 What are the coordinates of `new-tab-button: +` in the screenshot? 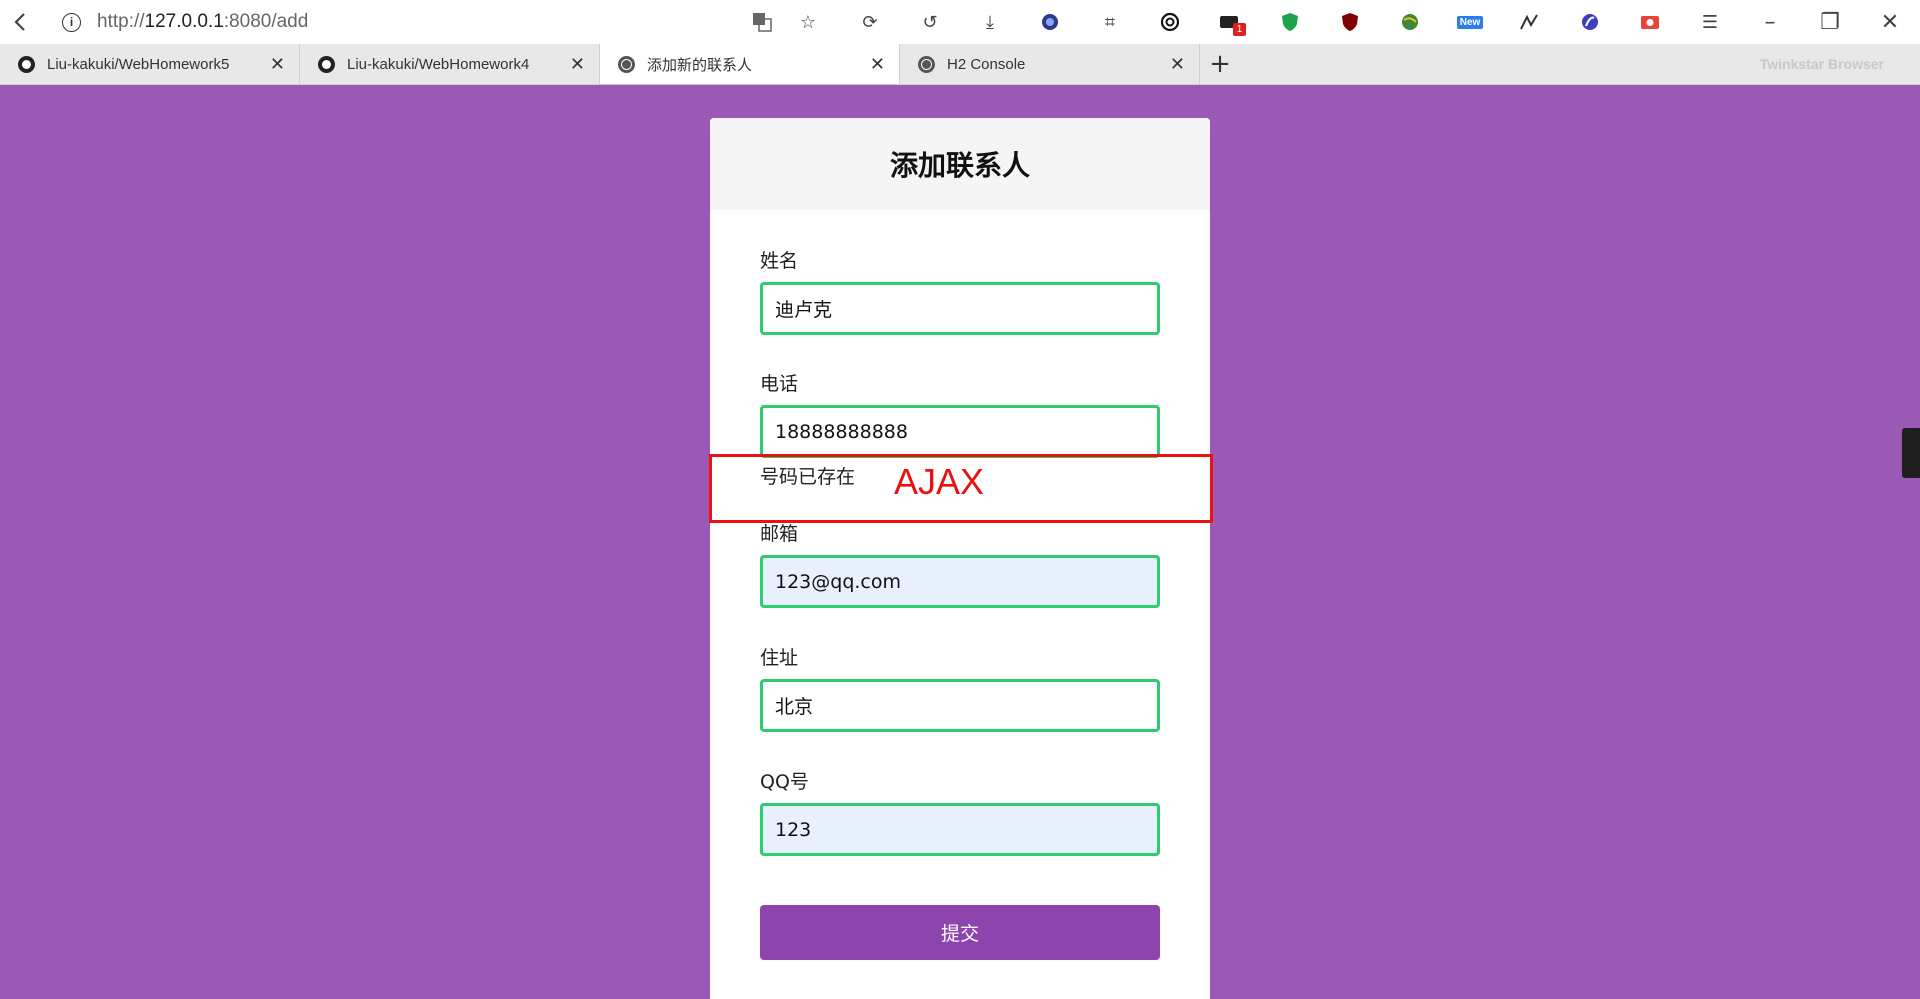 It's located at (1220, 64).